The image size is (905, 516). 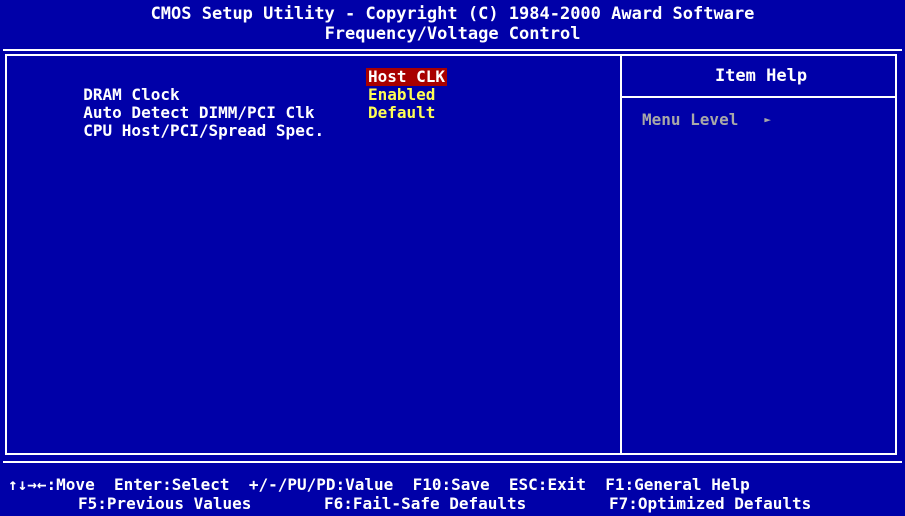 What do you see at coordinates (452, 462) in the screenshot?
I see `footer-divider` at bounding box center [452, 462].